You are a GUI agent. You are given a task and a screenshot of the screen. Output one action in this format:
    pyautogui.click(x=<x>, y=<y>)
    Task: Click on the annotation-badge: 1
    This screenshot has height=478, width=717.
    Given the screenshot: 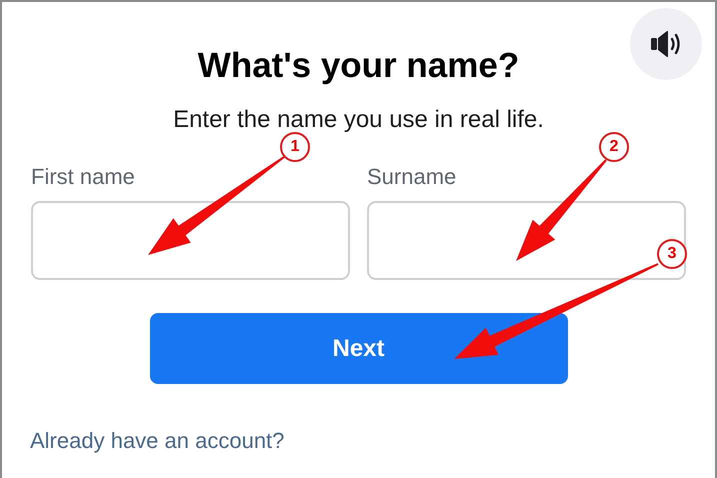 What is the action you would take?
    pyautogui.click(x=295, y=147)
    